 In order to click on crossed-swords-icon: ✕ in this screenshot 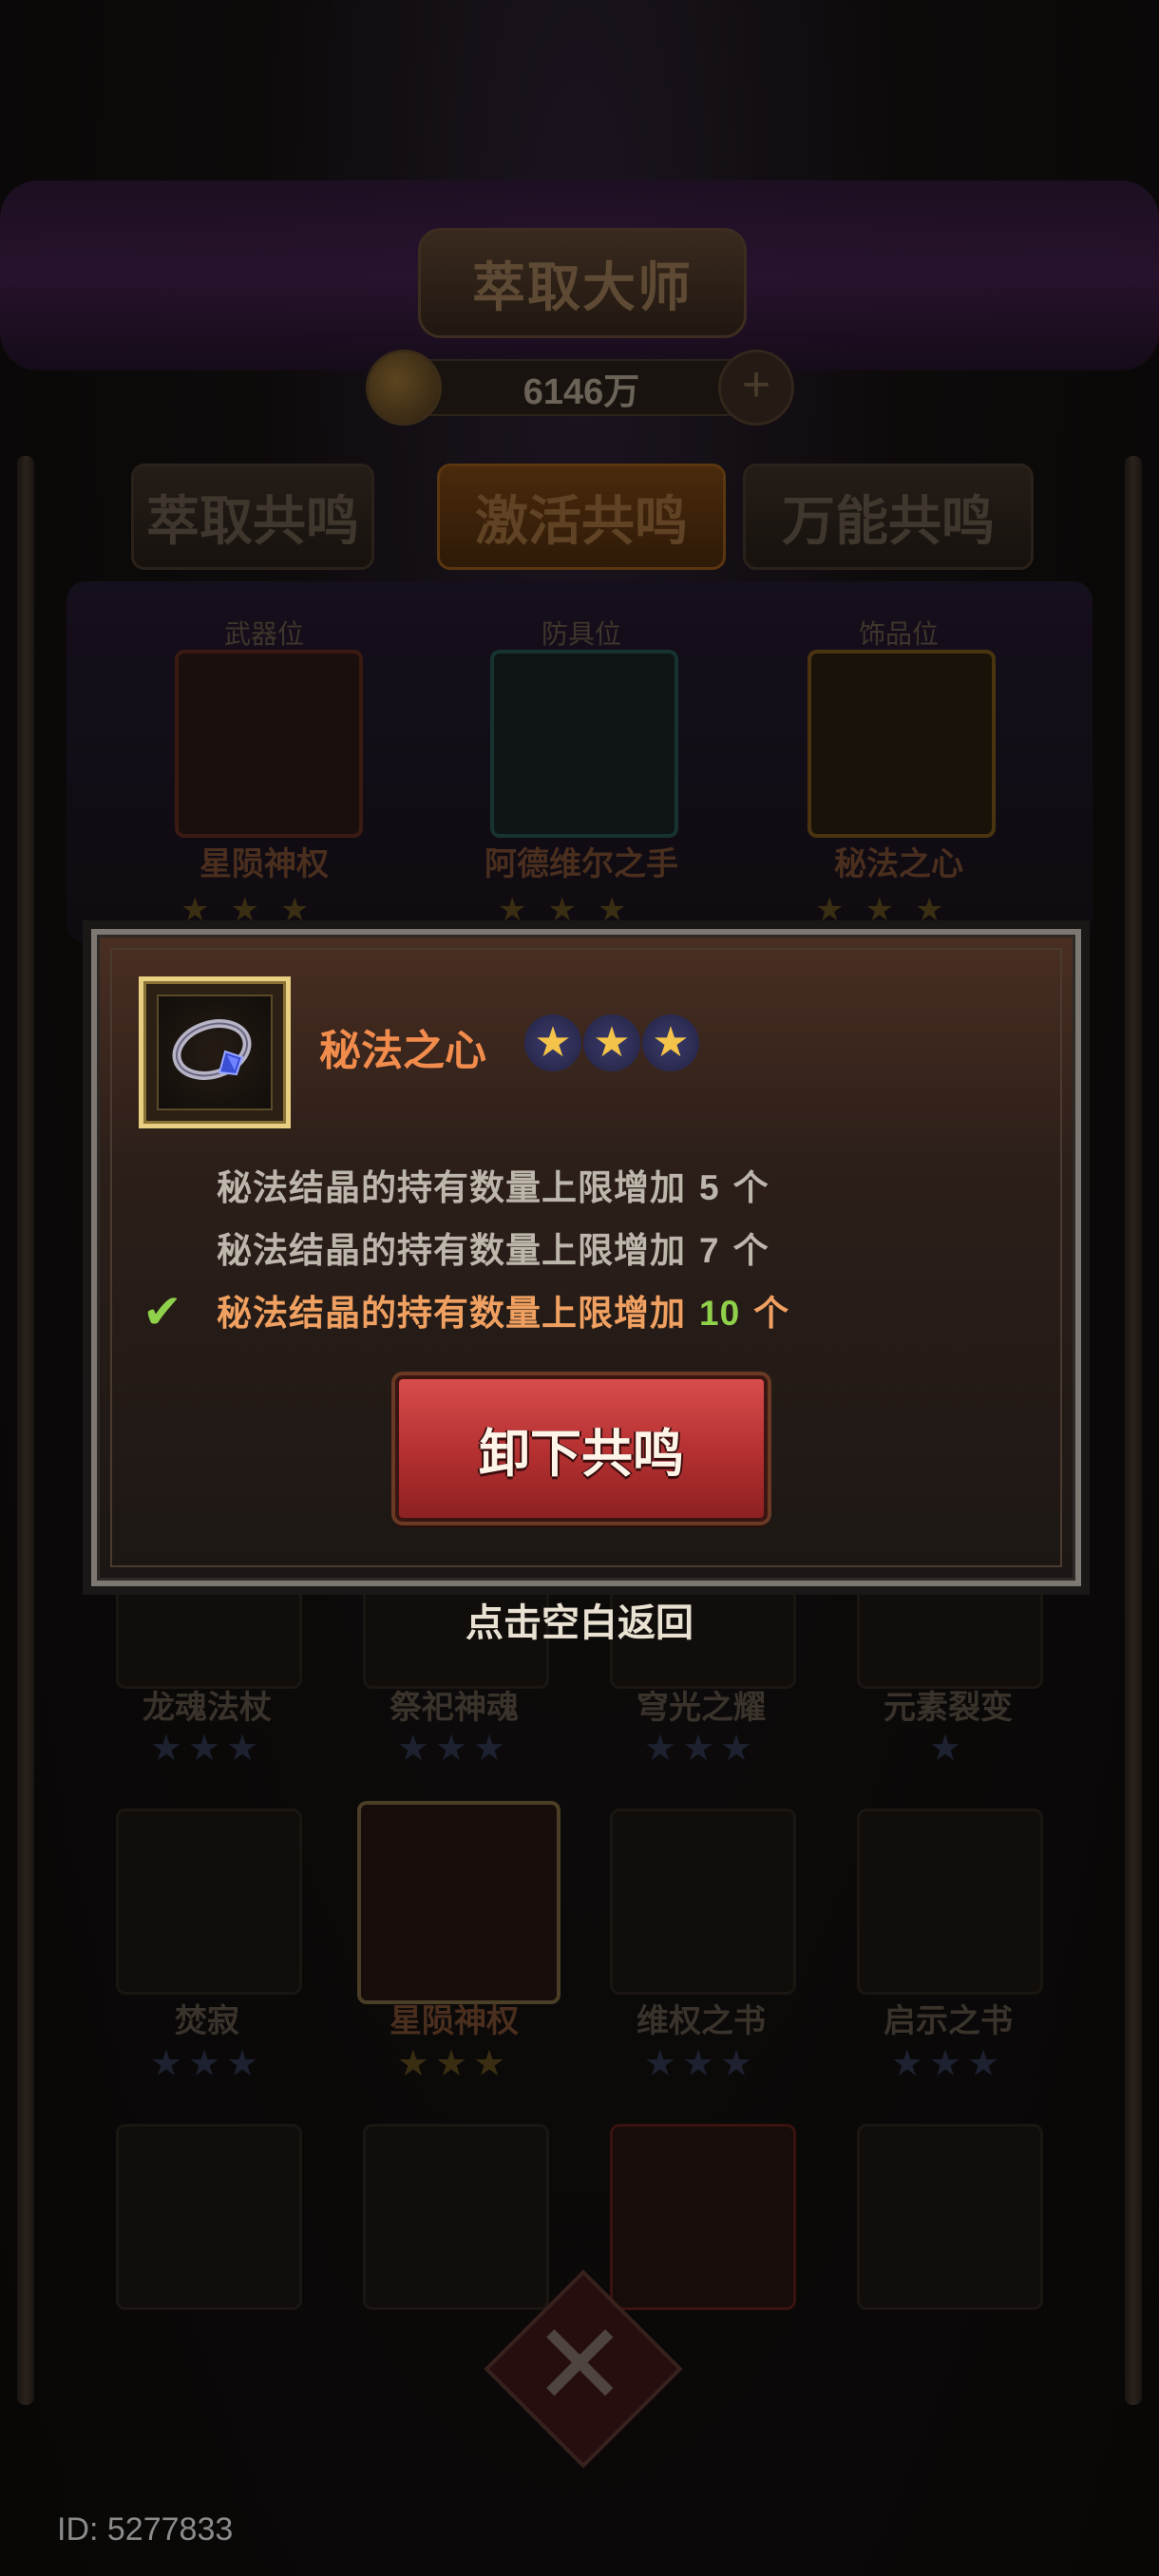, I will do `click(580, 2365)`.